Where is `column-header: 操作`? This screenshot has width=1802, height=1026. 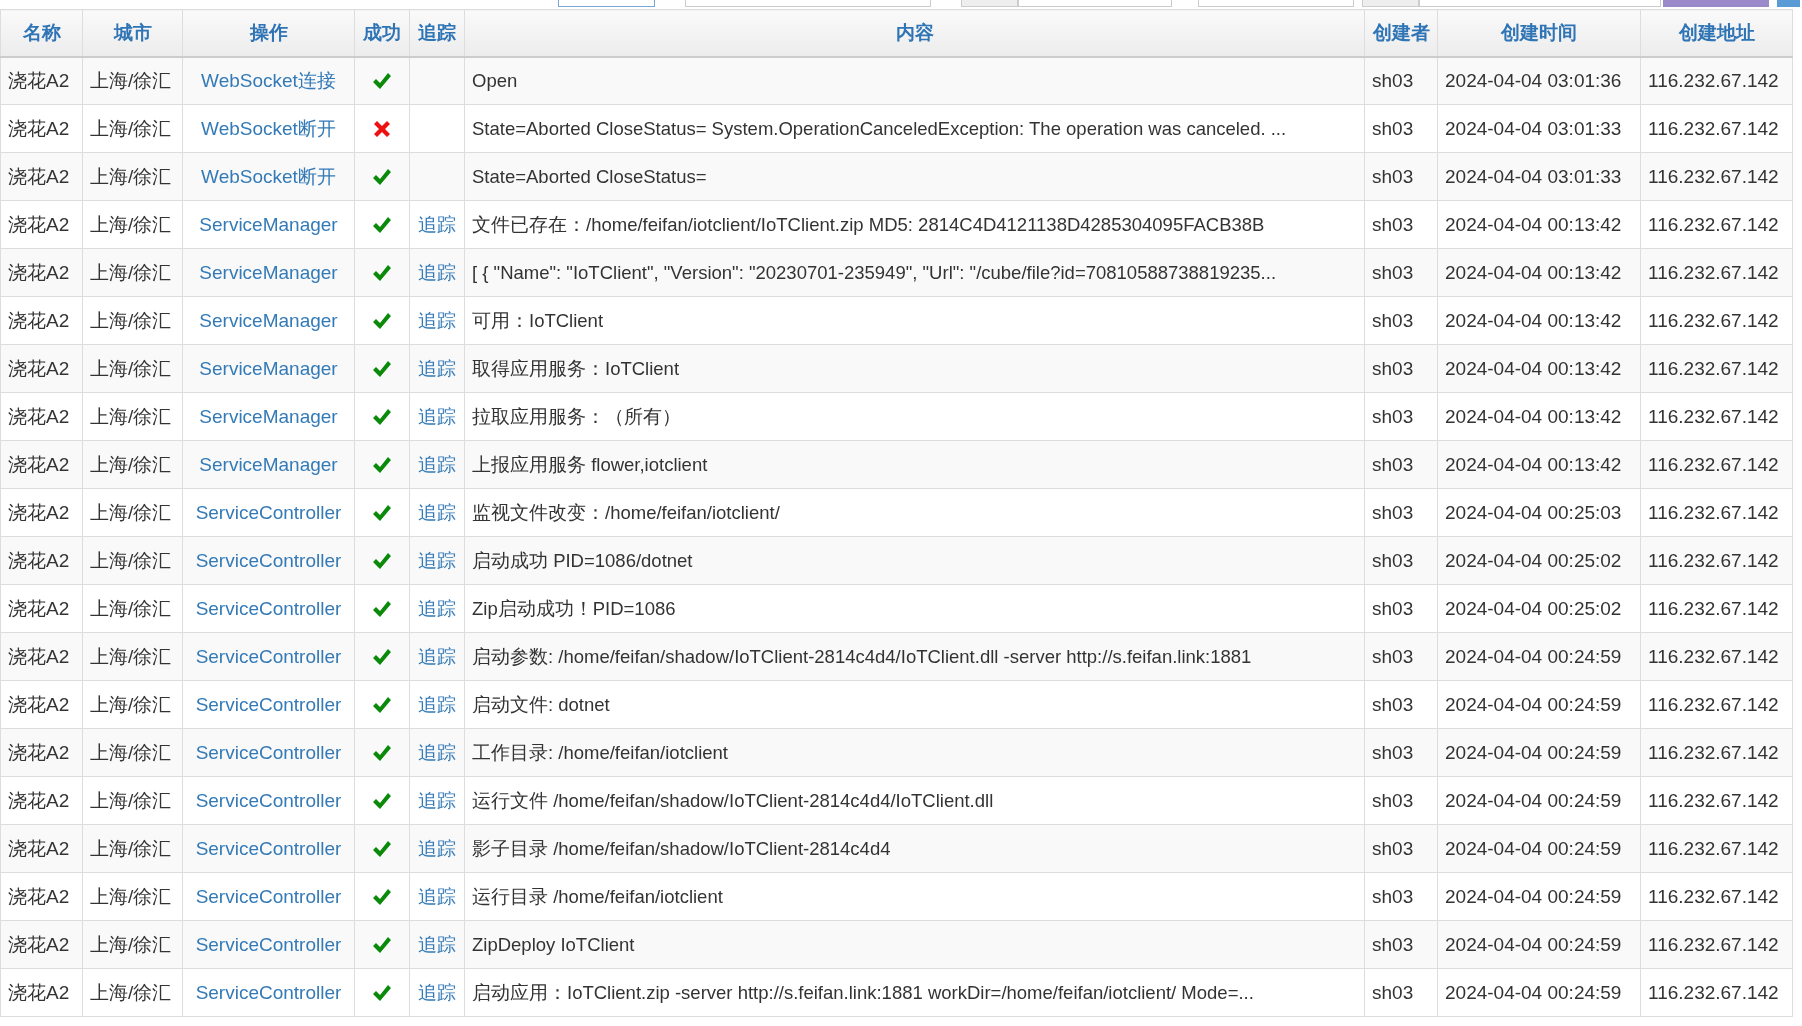
column-header: 操作 is located at coordinates (268, 33).